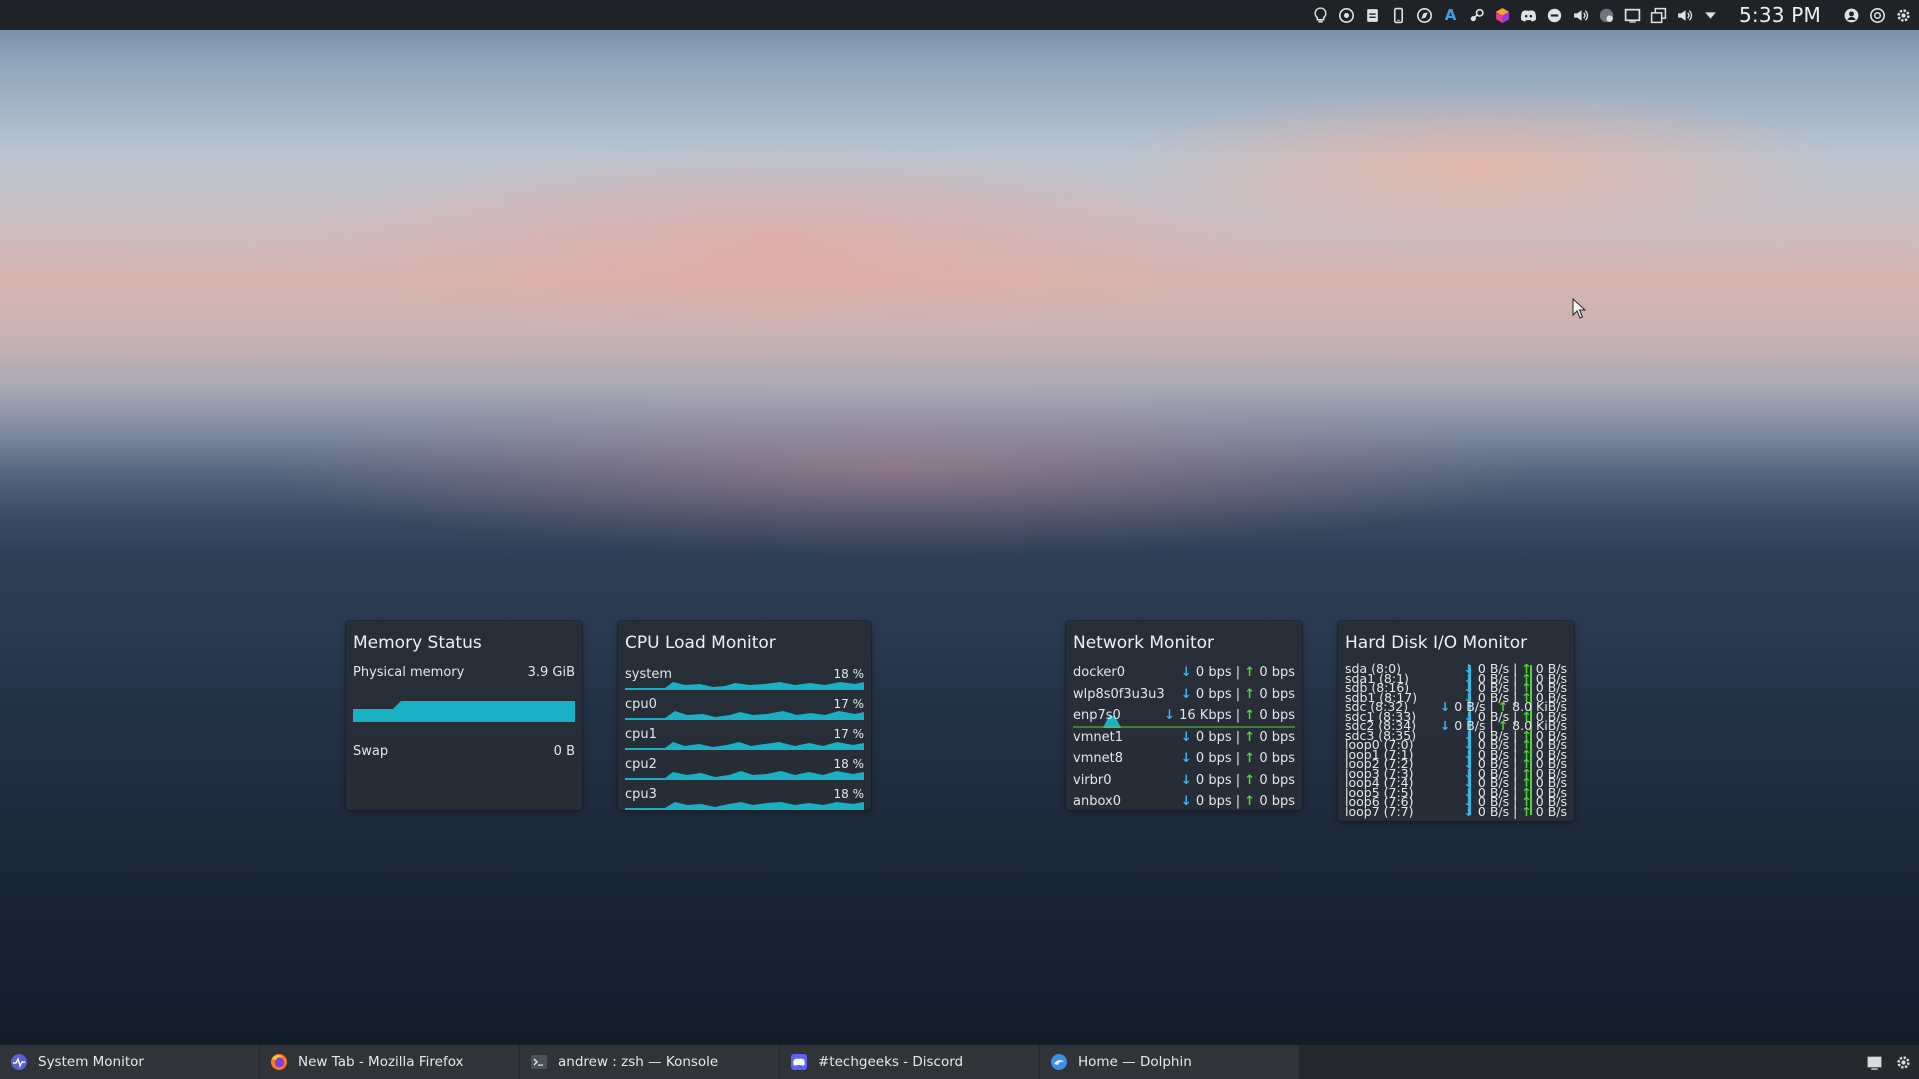  Describe the element at coordinates (641, 704) in the screenshot. I see `cpu-name: cpu0` at that location.